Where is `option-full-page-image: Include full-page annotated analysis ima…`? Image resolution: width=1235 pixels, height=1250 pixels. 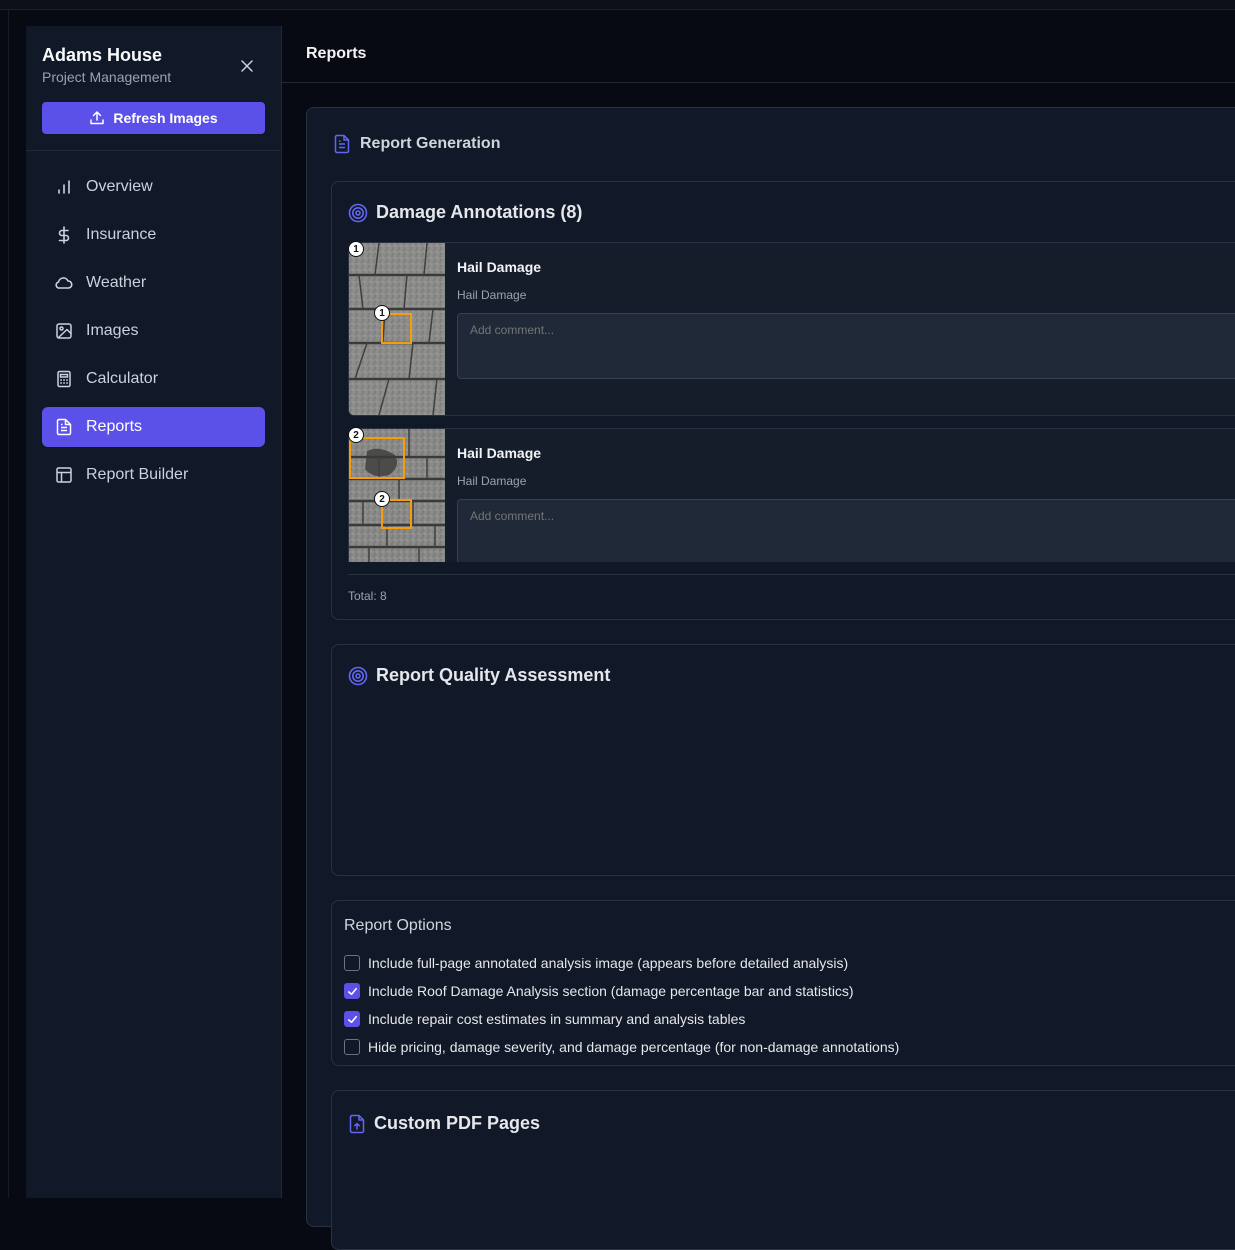
option-full-page-image: Include full-page annotated analysis ima… is located at coordinates (621, 963).